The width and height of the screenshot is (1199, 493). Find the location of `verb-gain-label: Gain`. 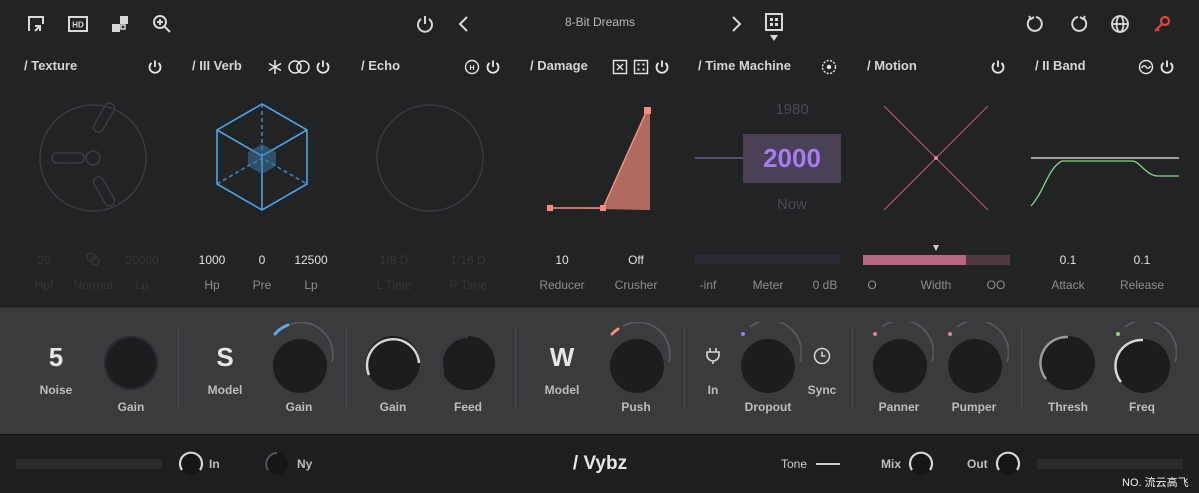

verb-gain-label: Gain is located at coordinates (299, 407).